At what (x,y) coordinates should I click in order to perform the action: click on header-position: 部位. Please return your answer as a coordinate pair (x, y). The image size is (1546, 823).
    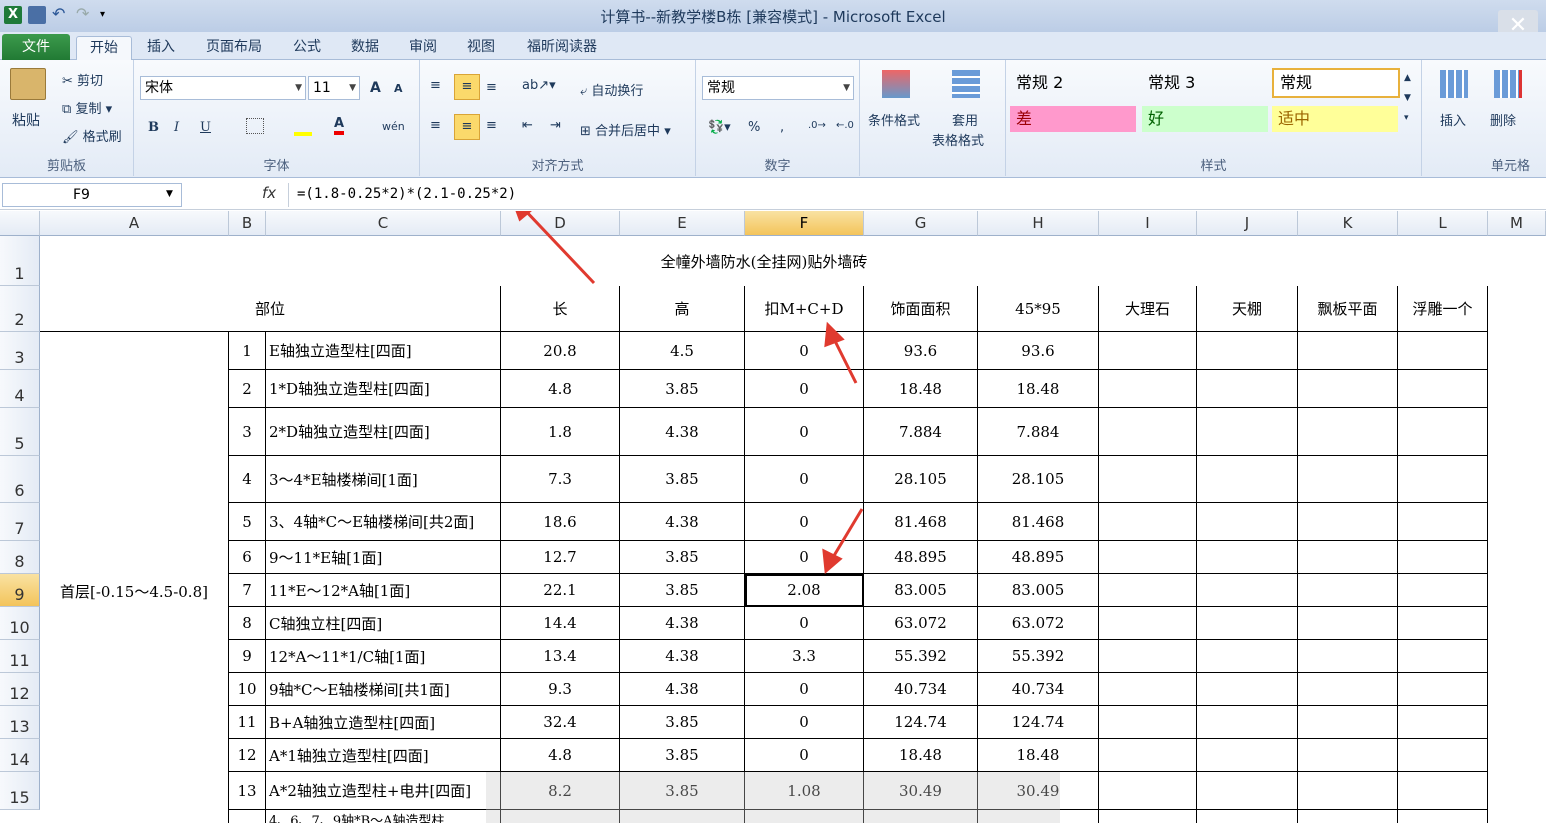
    Looking at the image, I should click on (270, 309).